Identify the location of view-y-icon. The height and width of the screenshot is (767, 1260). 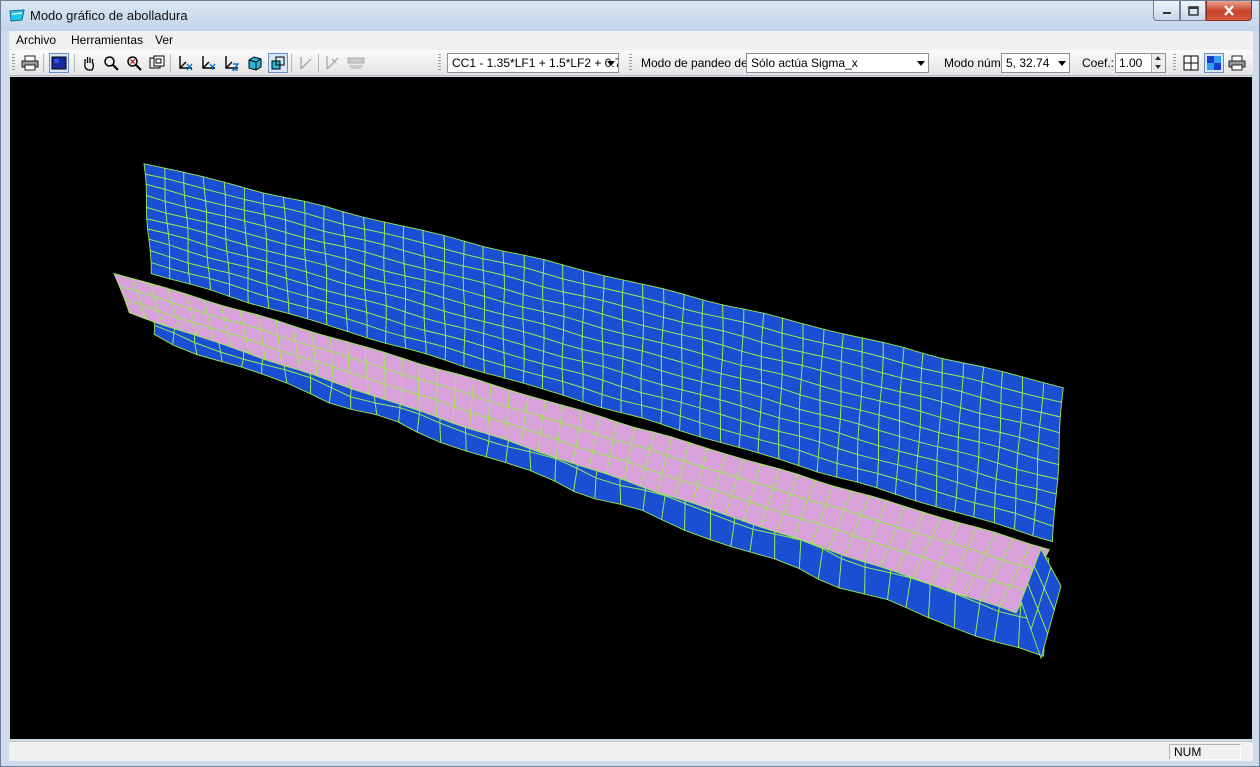
(209, 63).